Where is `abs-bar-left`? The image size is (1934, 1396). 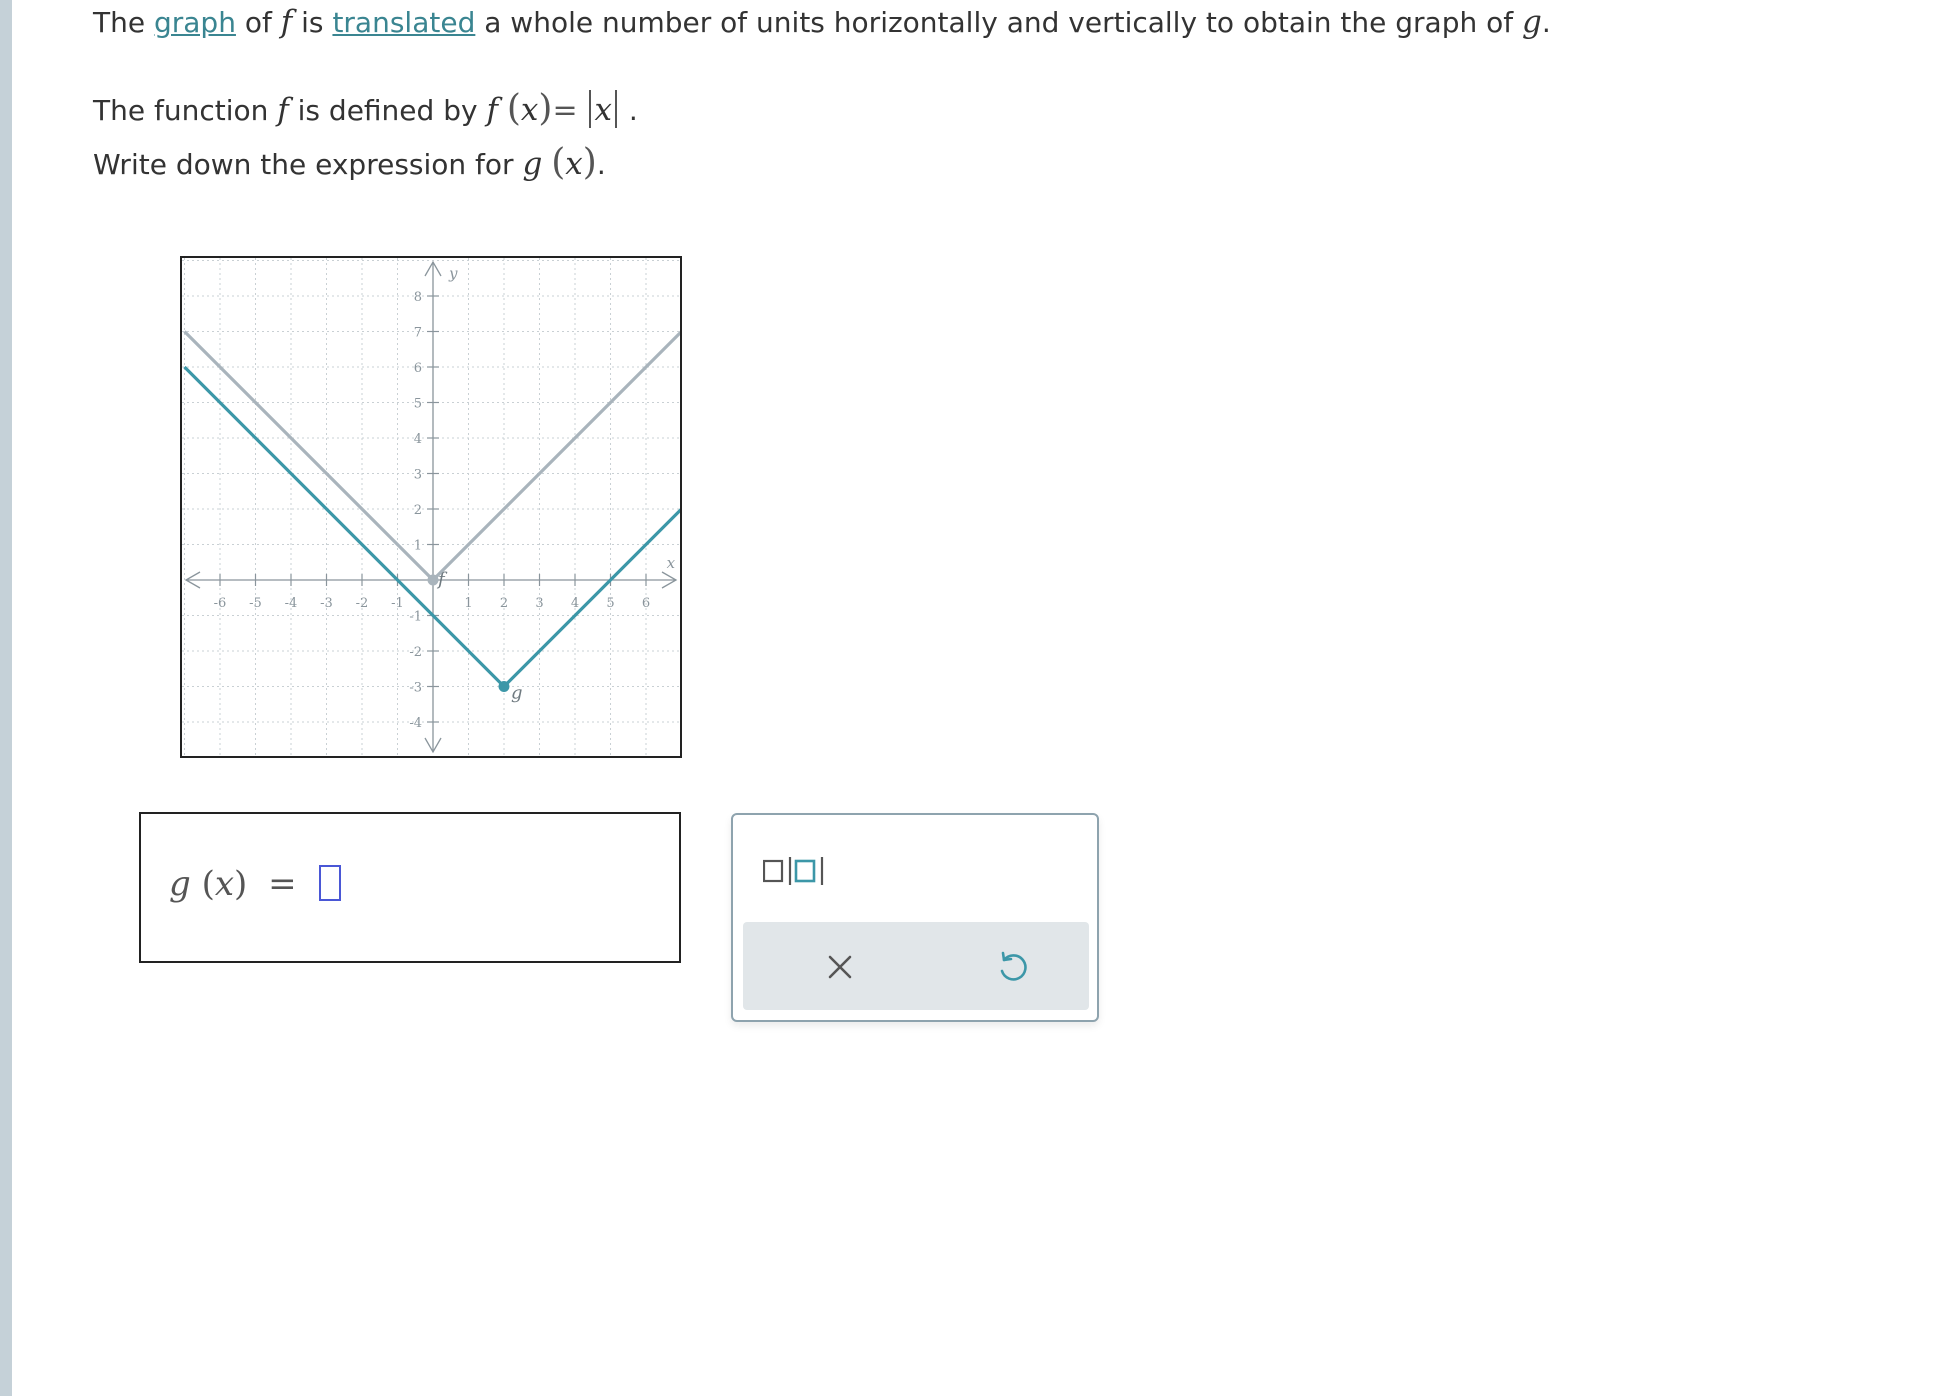
abs-bar-left is located at coordinates (590, 109).